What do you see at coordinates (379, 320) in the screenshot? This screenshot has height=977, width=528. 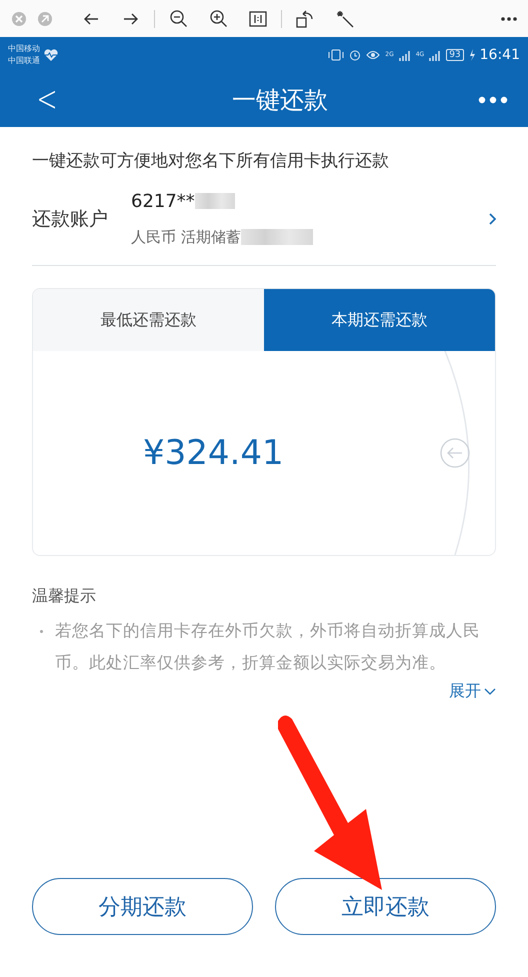 I see `tab: 本期还需还款` at bounding box center [379, 320].